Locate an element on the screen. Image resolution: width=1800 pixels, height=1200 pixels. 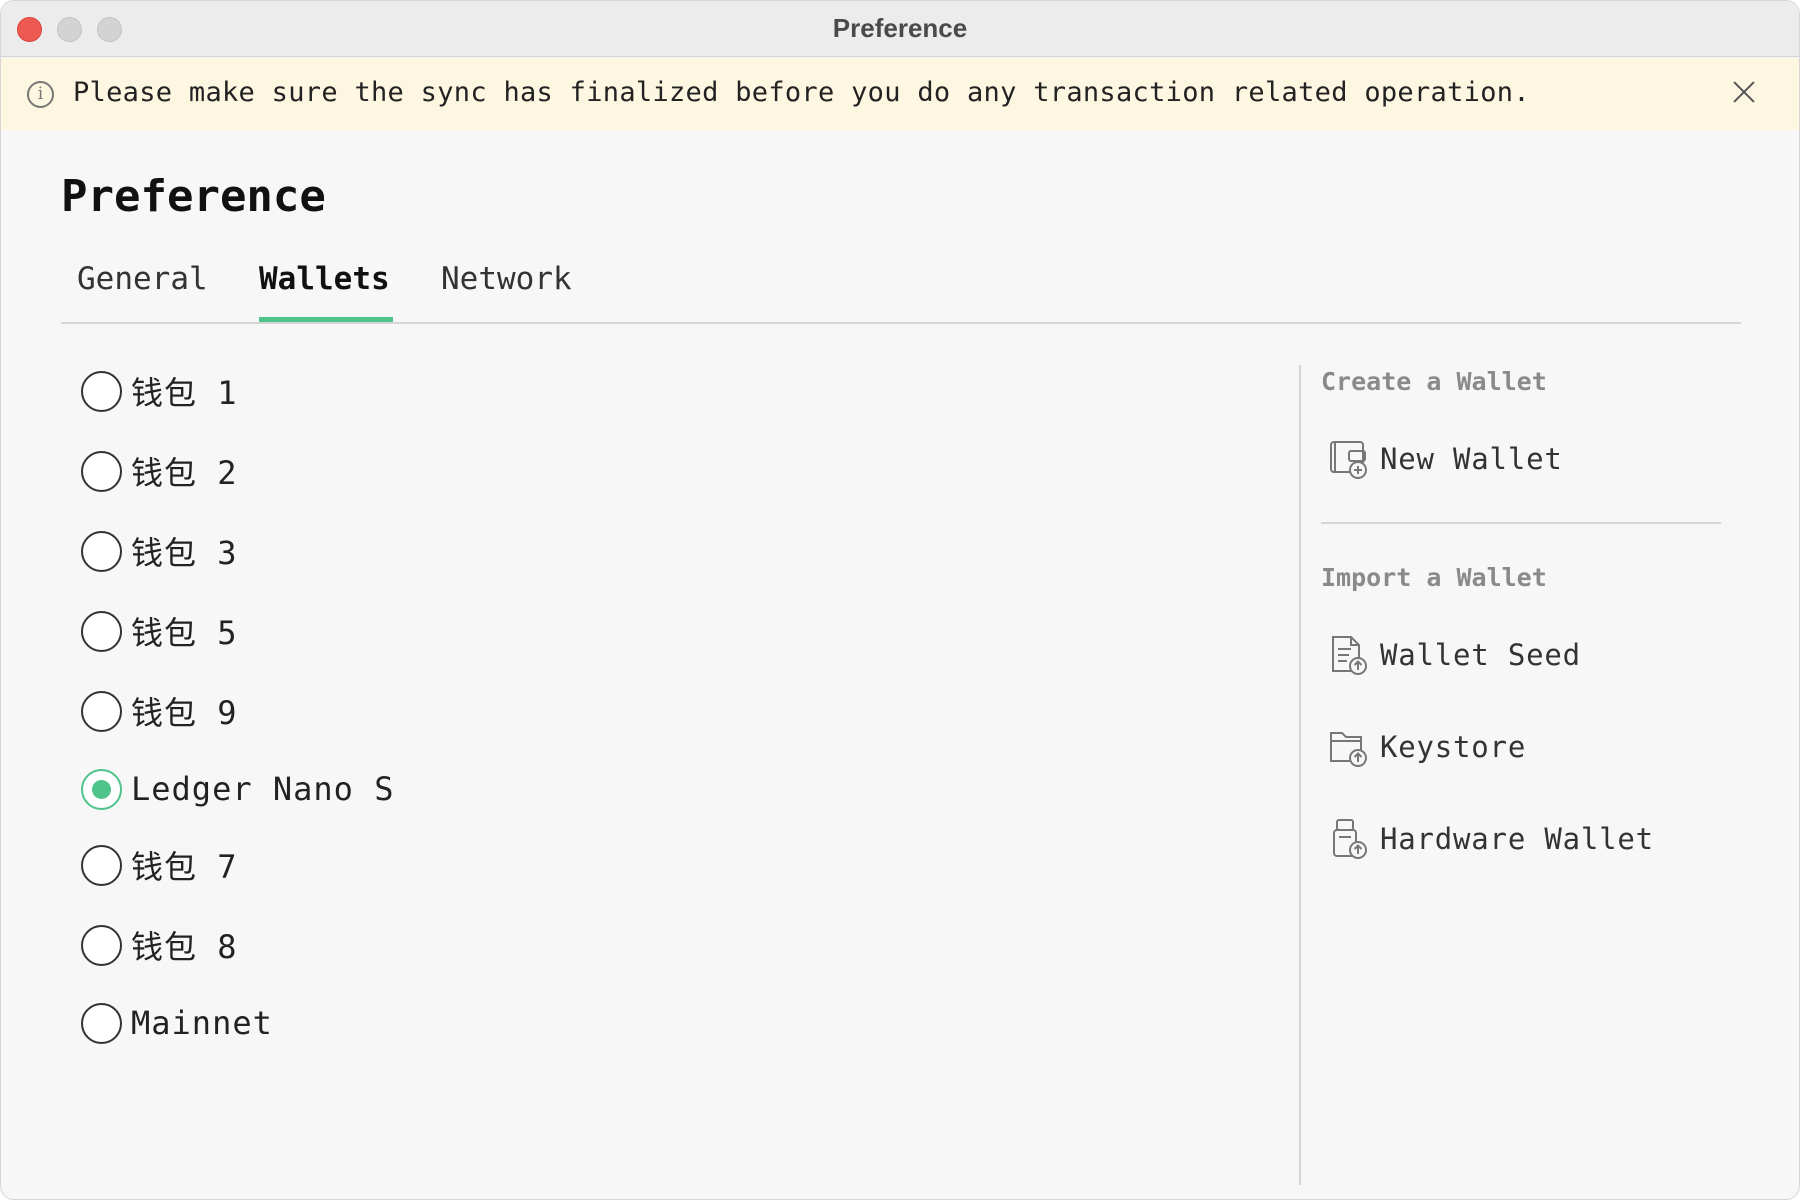
wallet-seed-icon is located at coordinates (1349, 655).